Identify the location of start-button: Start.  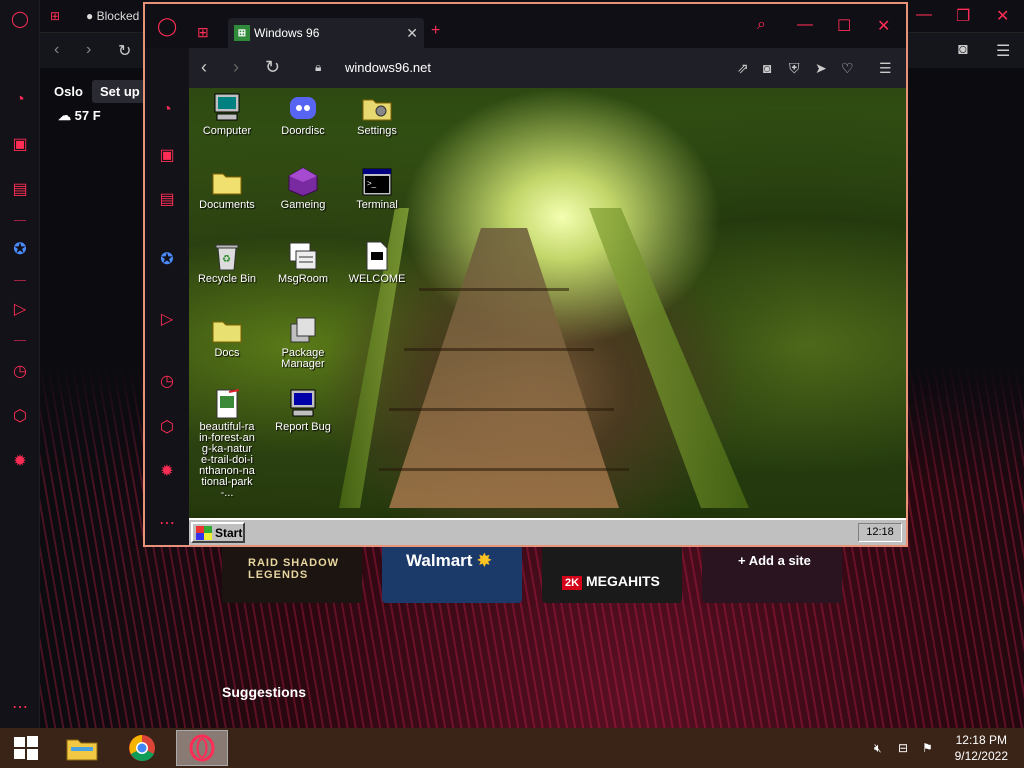
(218, 532).